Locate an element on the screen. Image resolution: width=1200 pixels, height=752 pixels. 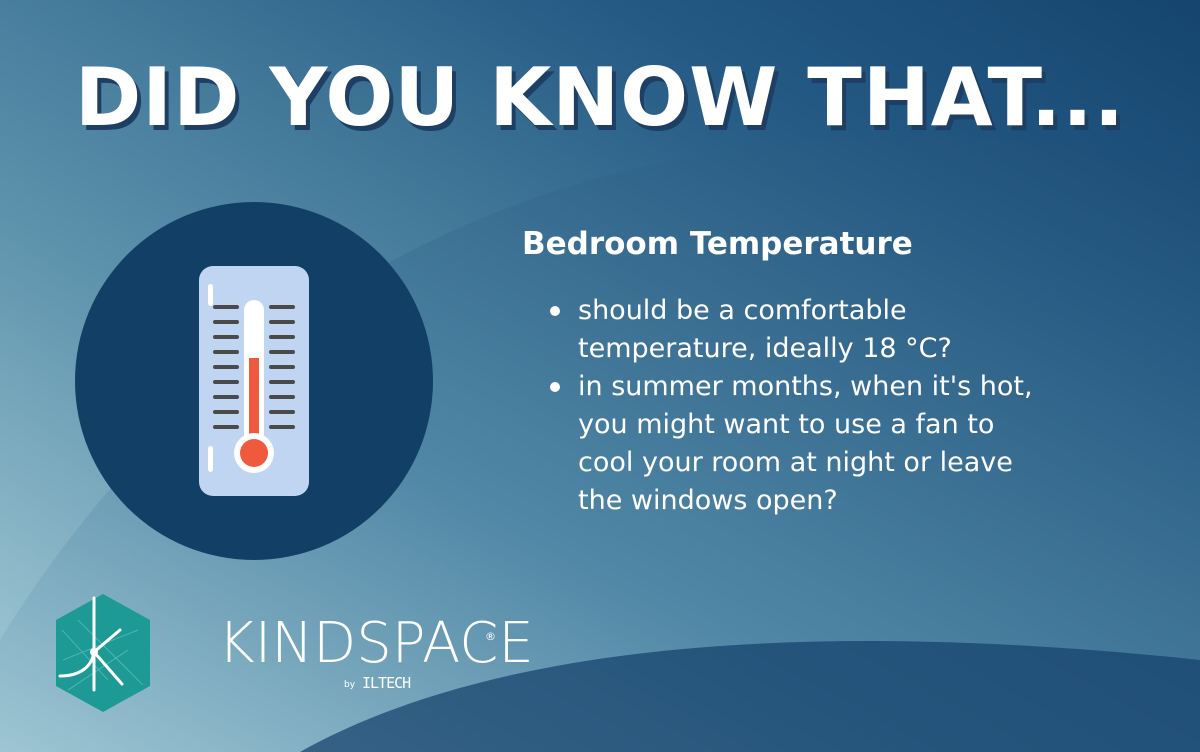
kindspace-logo: KINDSPACE ® by ILTECH is located at coordinates (291, 655).